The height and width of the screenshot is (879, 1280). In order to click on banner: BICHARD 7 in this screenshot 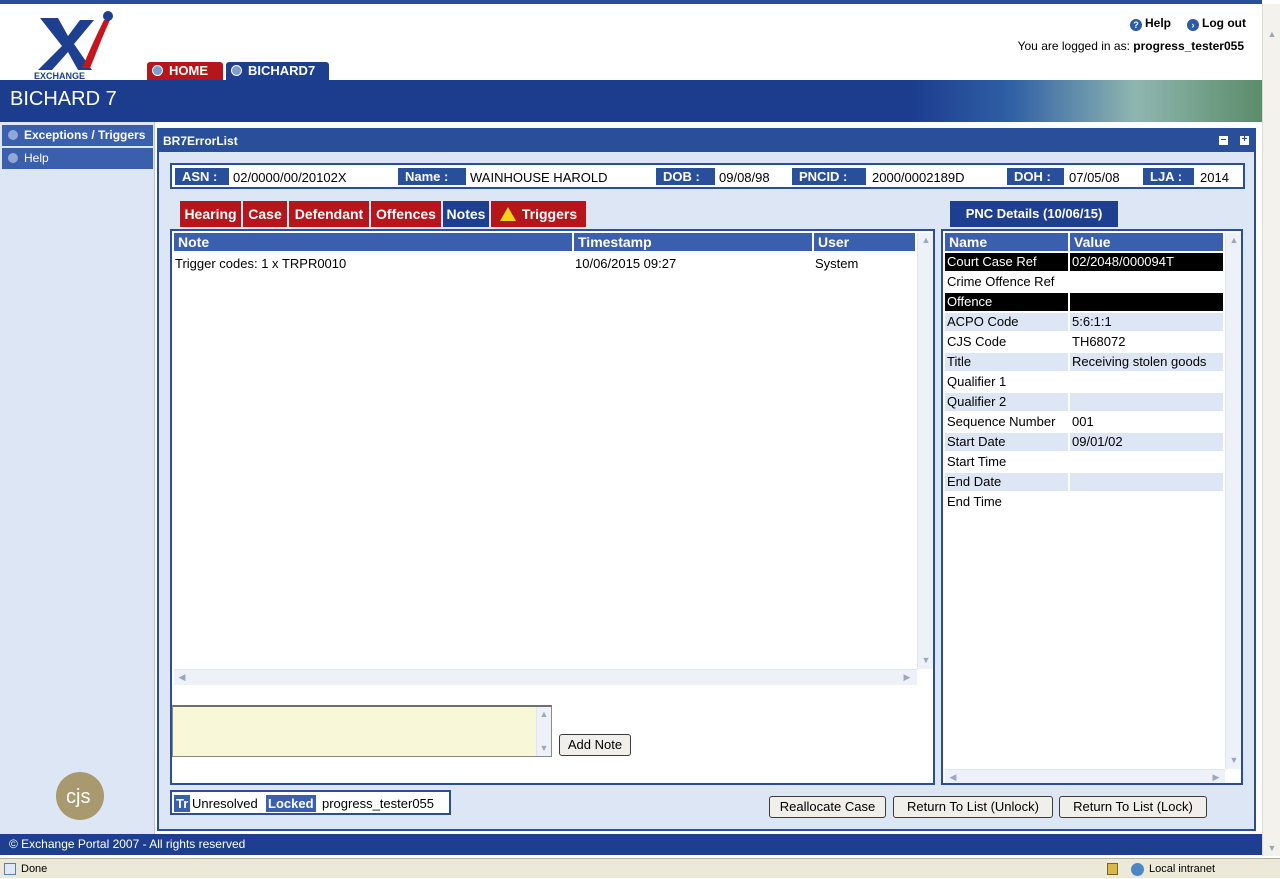, I will do `click(631, 101)`.